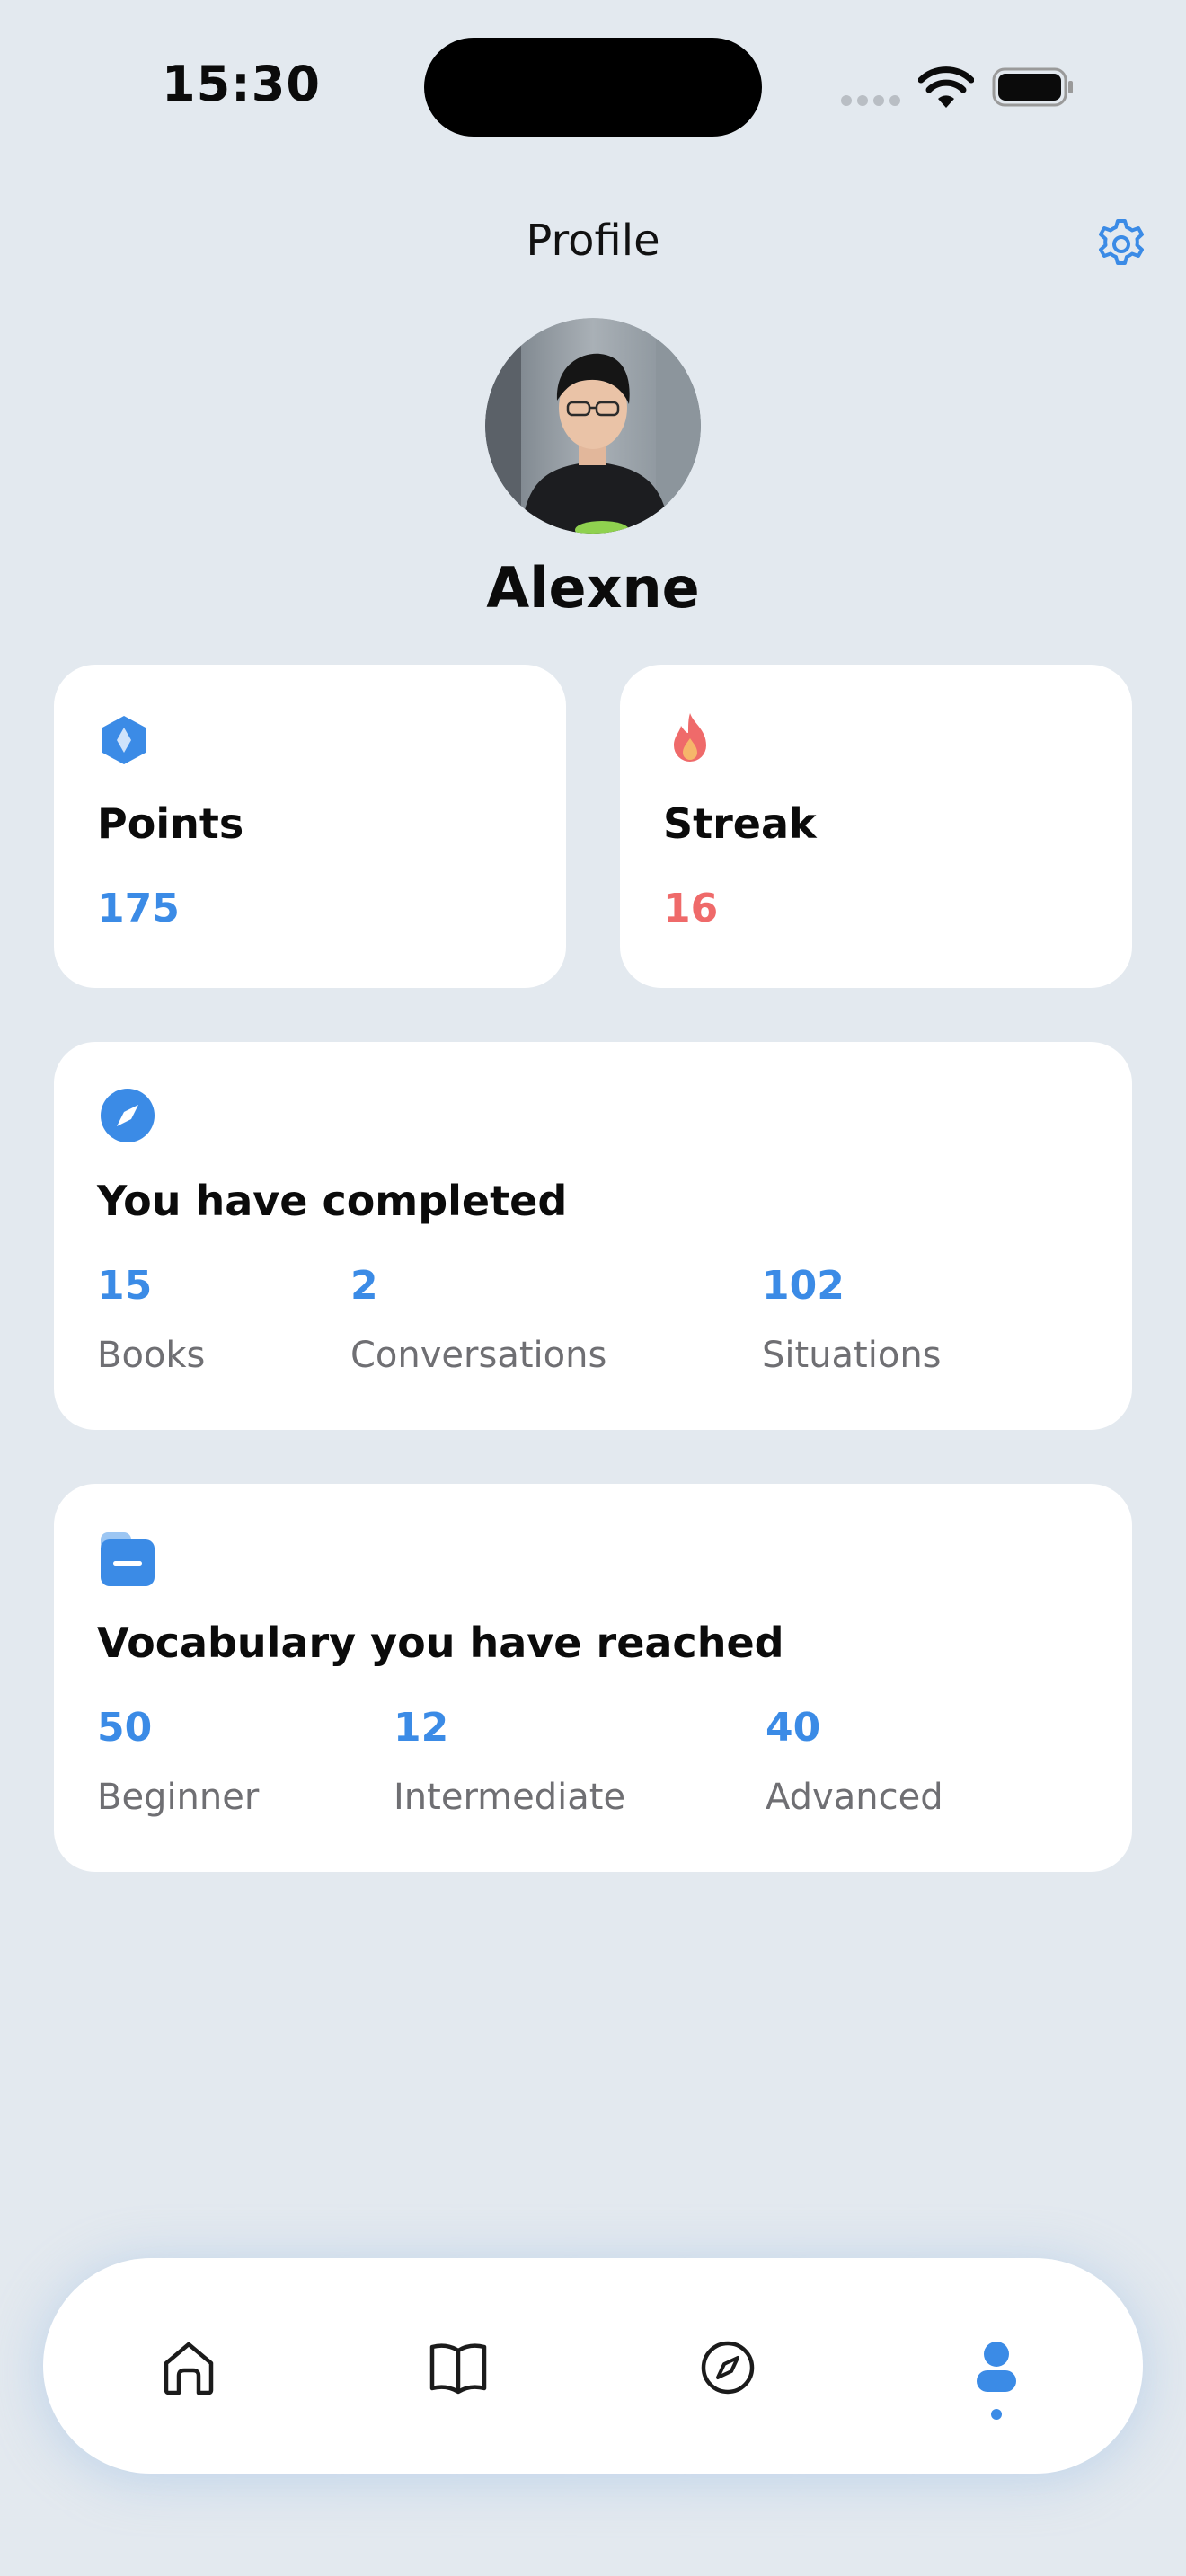 Image resolution: width=1186 pixels, height=2576 pixels. What do you see at coordinates (241, 84) in the screenshot?
I see `status-time: 15:30` at bounding box center [241, 84].